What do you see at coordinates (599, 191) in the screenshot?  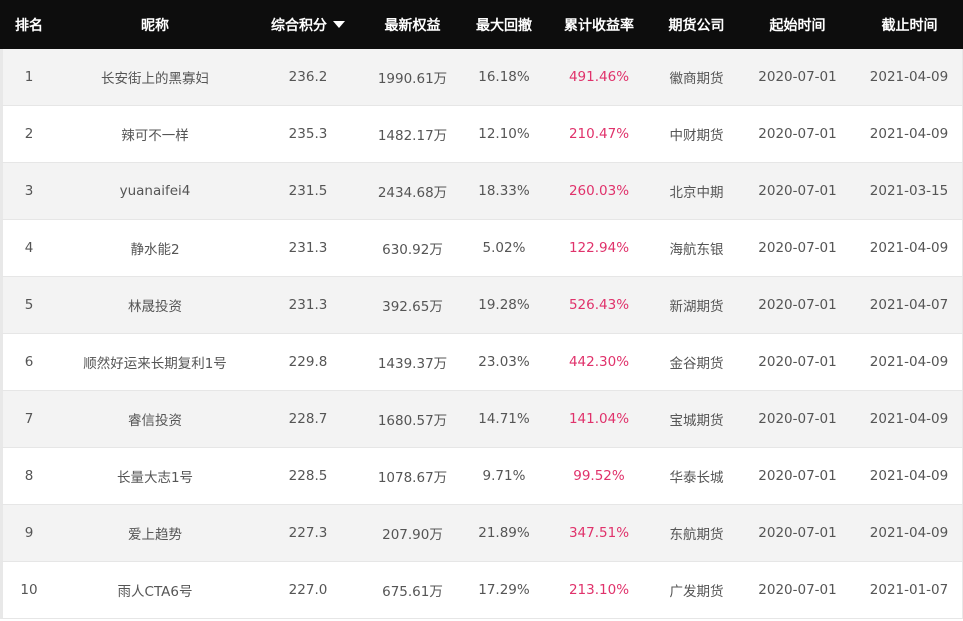 I see `yield-cell: 260.03%` at bounding box center [599, 191].